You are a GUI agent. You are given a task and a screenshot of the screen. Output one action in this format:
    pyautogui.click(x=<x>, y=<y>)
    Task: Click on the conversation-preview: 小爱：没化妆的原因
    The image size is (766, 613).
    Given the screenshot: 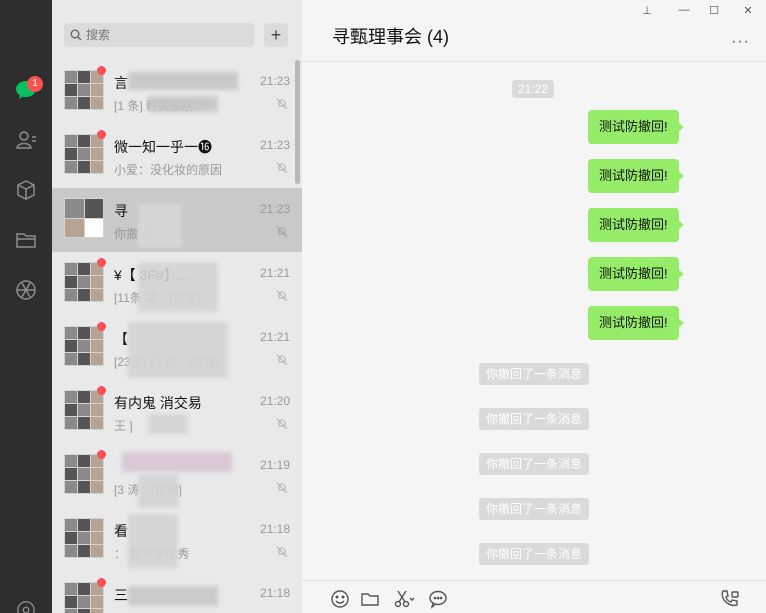 What is the action you would take?
    pyautogui.click(x=168, y=170)
    